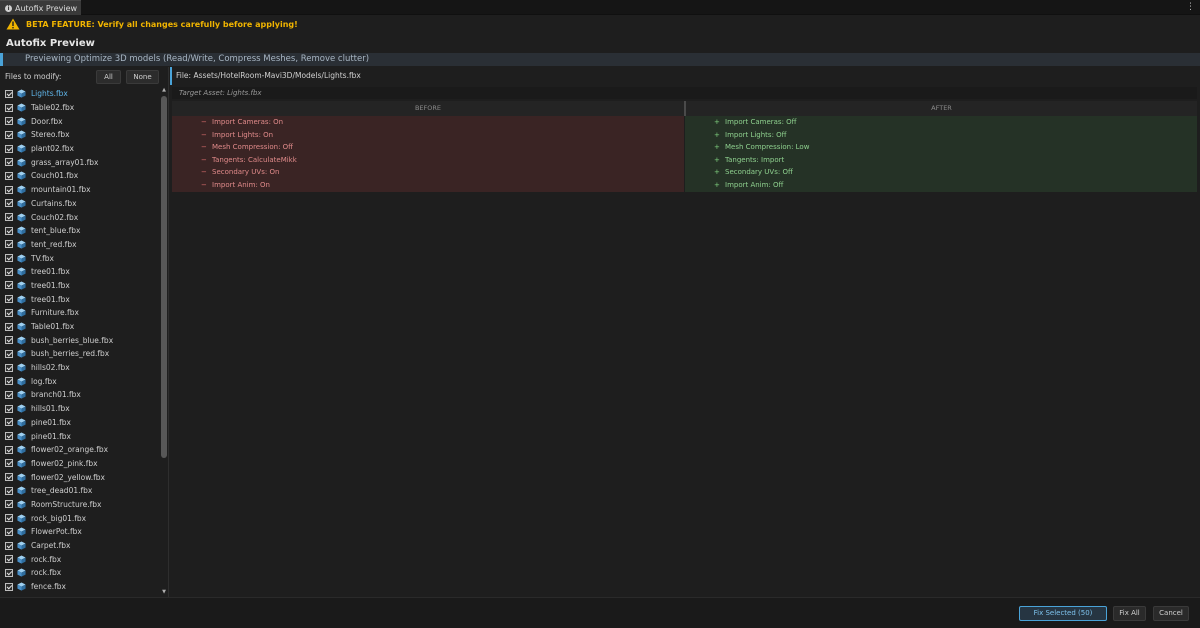 The image size is (1200, 628). Describe the element at coordinates (1190, 7) in the screenshot. I see `more-menu-icon: ⋮` at that location.